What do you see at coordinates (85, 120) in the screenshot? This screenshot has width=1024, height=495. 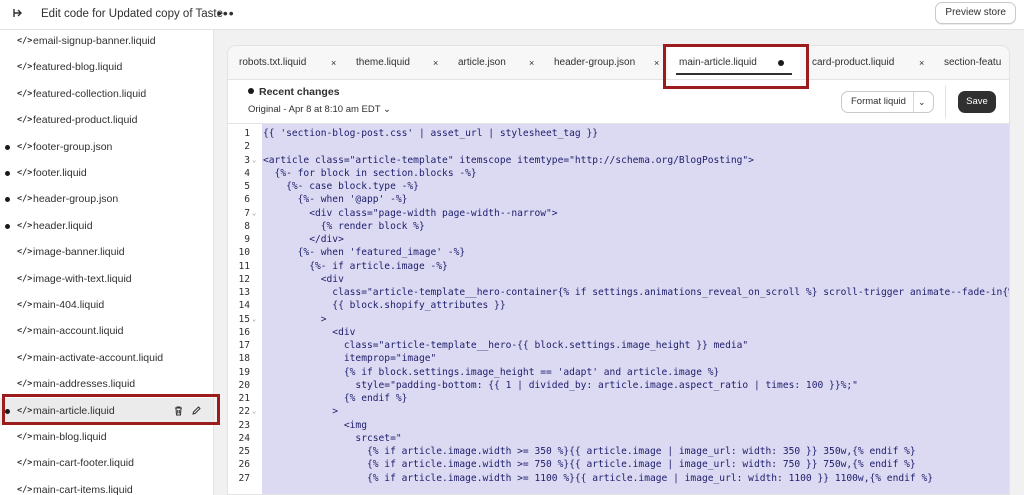 I see `sidebar-file-label: featured-product.liquid` at bounding box center [85, 120].